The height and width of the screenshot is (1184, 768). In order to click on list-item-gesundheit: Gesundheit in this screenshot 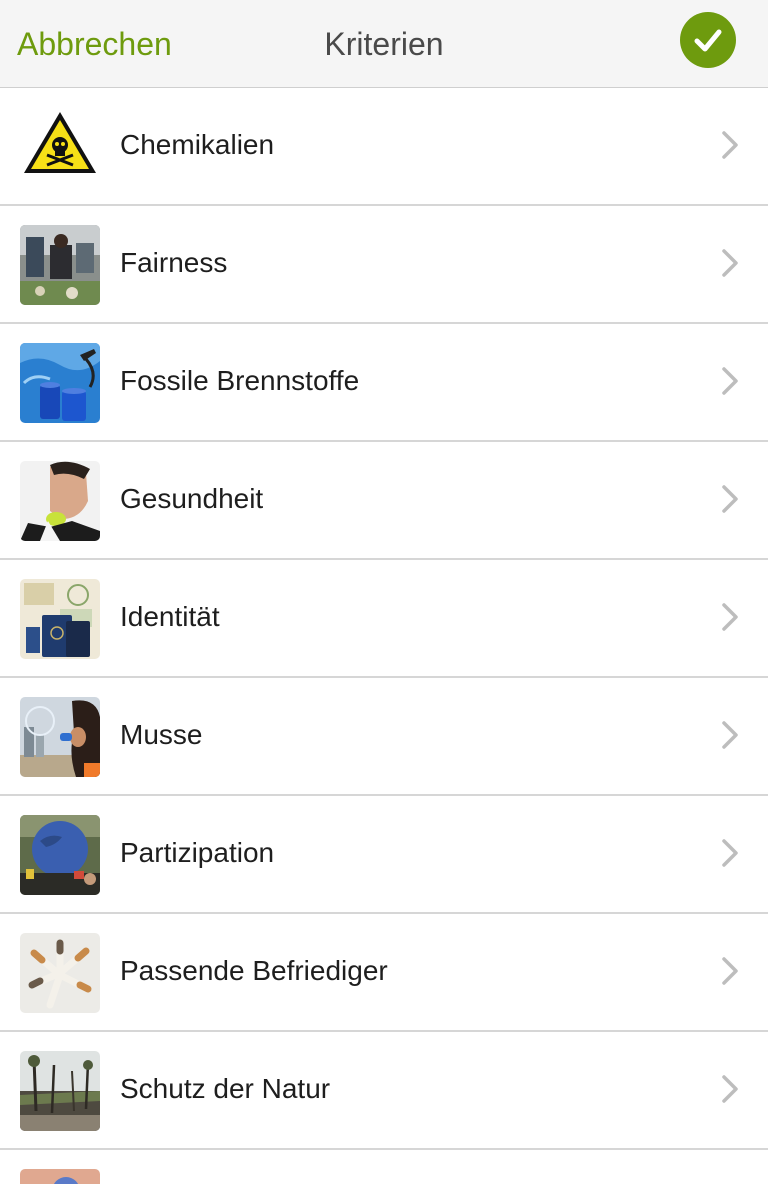, I will do `click(384, 501)`.